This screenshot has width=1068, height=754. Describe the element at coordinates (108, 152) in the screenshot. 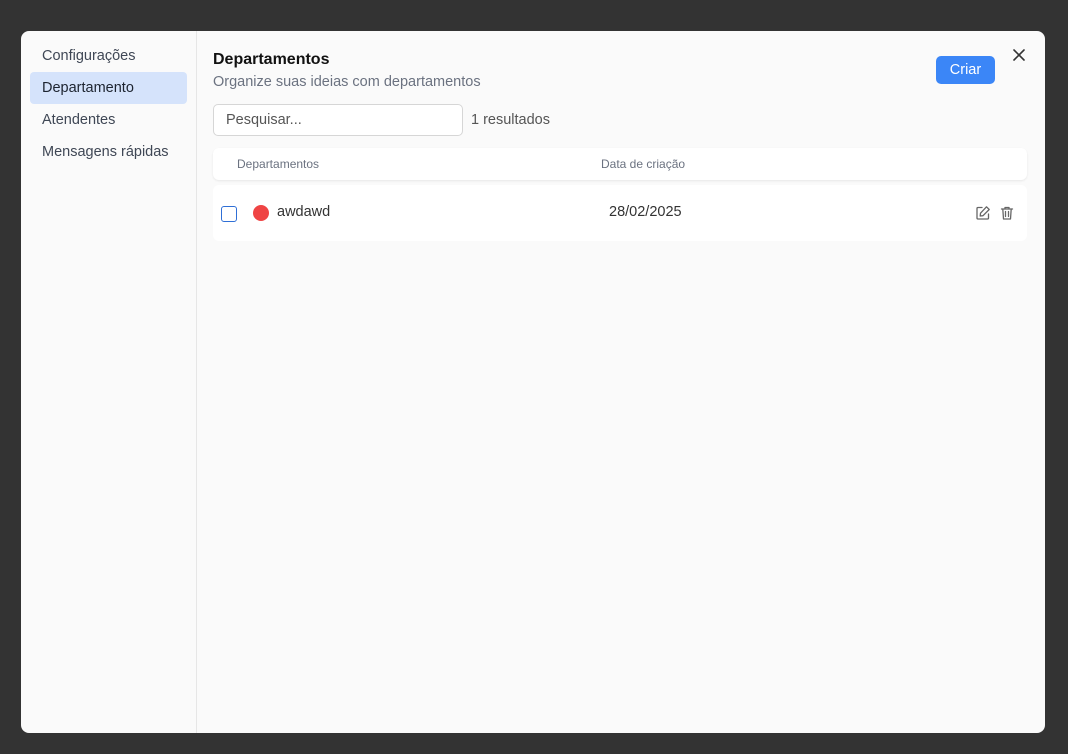

I see `sidebar-item-mensagens-rapidas: Mensagens rápidas` at that location.